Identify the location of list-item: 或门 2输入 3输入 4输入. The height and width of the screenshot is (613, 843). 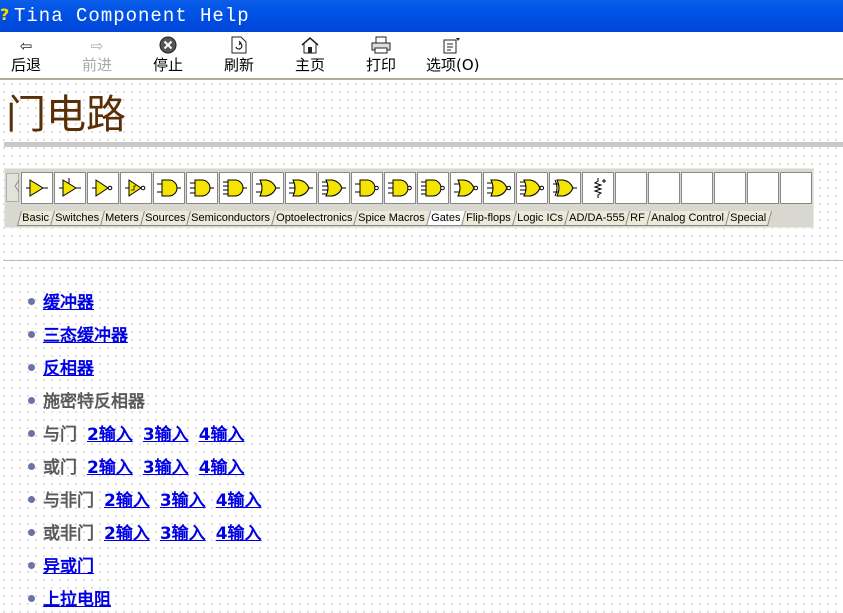
(145, 471).